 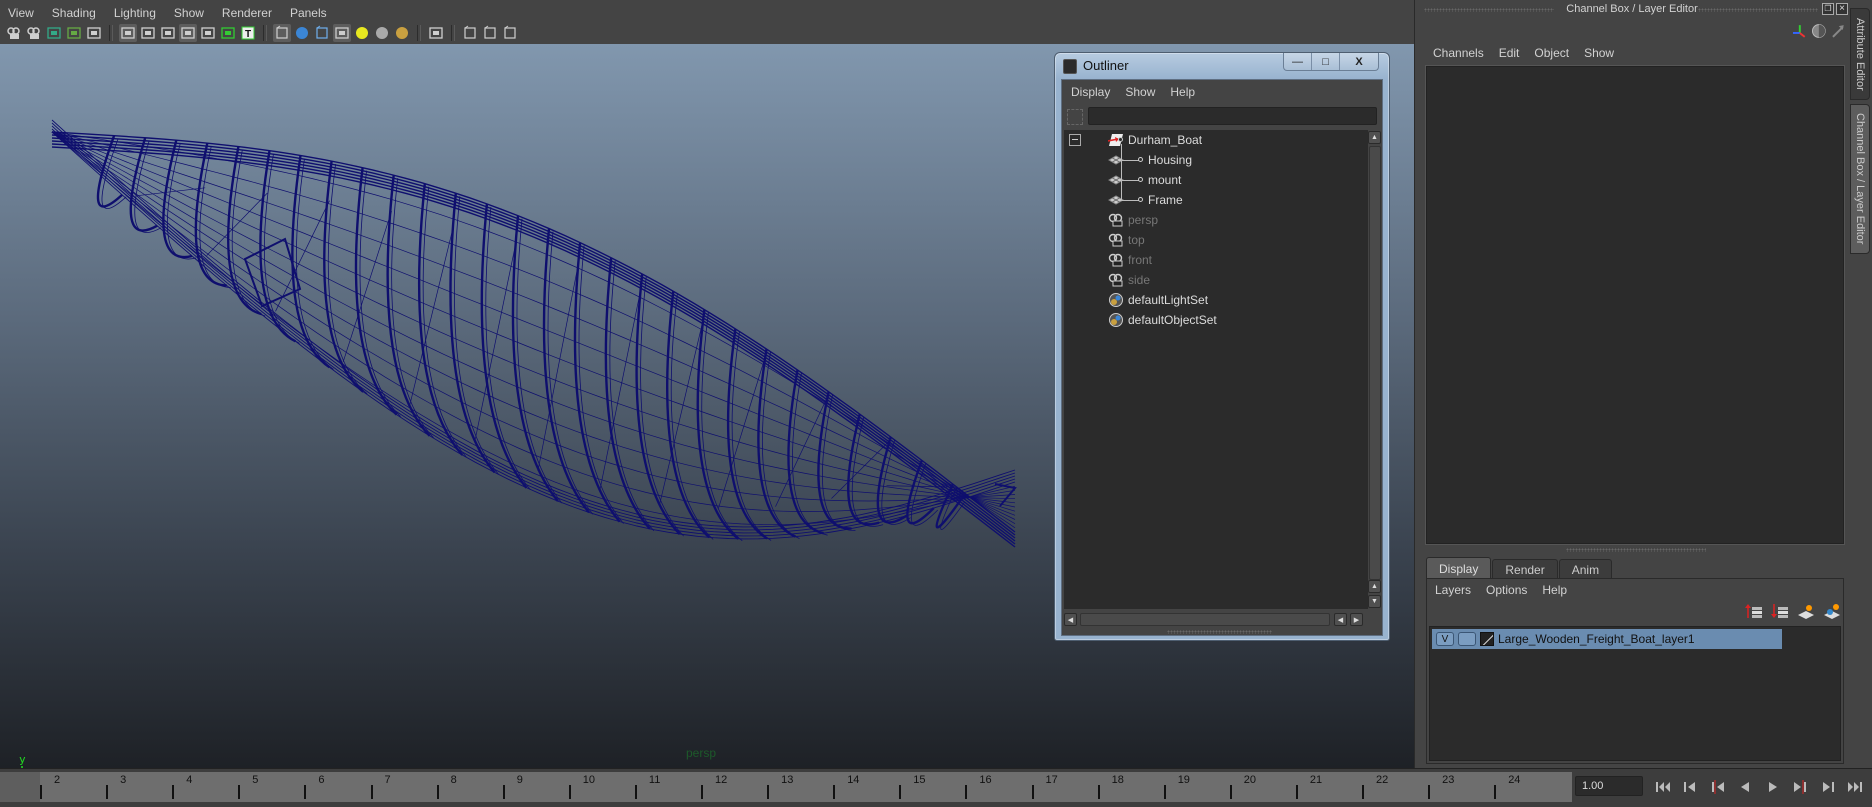 What do you see at coordinates (228, 33) in the screenshot?
I see `safe-action-button` at bounding box center [228, 33].